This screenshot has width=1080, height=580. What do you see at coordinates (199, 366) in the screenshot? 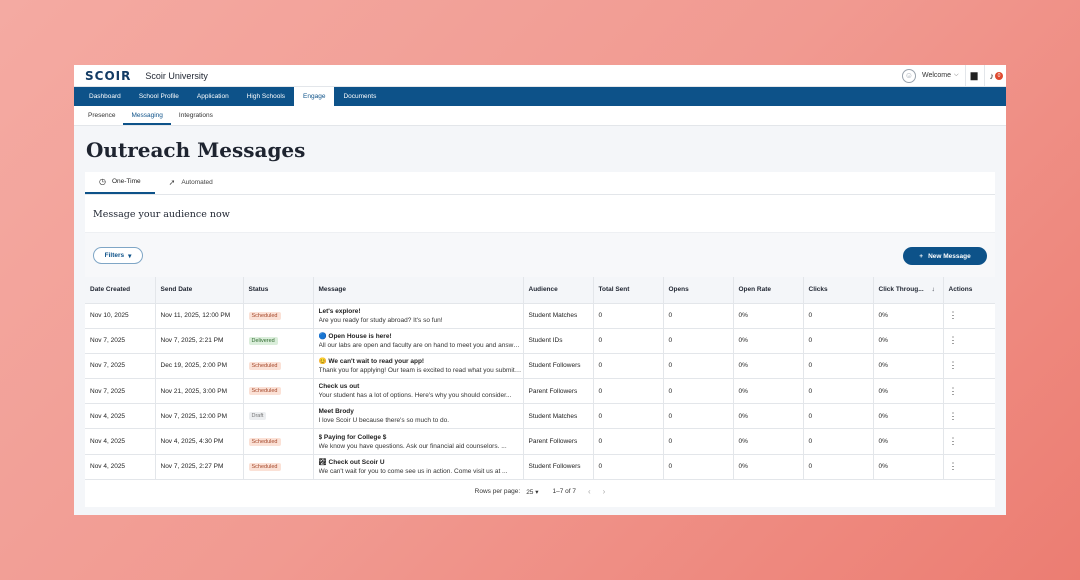
I see `cell-send-date: Dec 19, 2025, 2:00 PM` at bounding box center [199, 366].